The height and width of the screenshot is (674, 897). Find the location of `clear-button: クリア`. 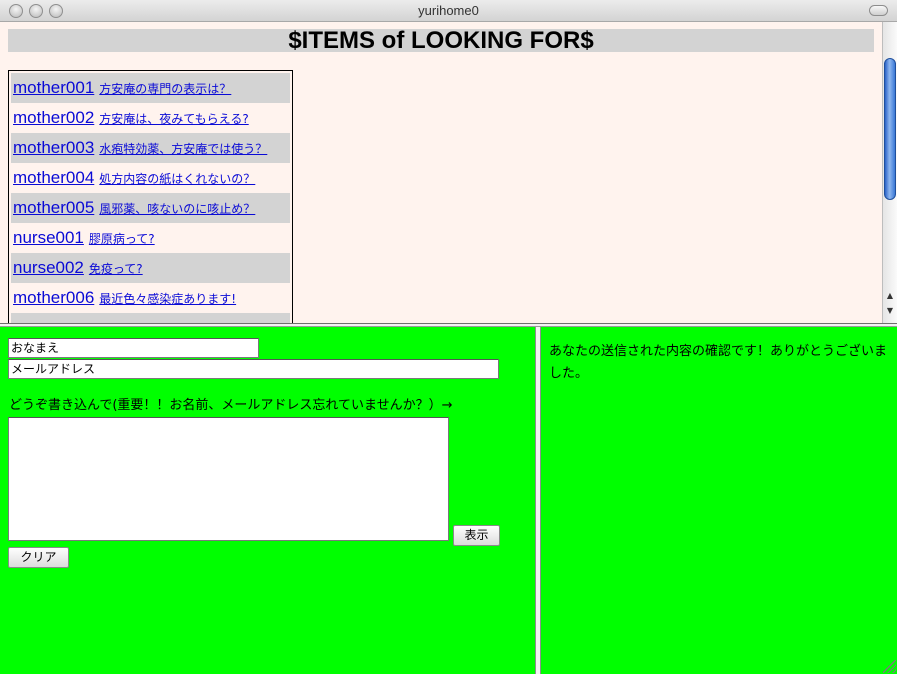

clear-button: クリア is located at coordinates (38, 557).